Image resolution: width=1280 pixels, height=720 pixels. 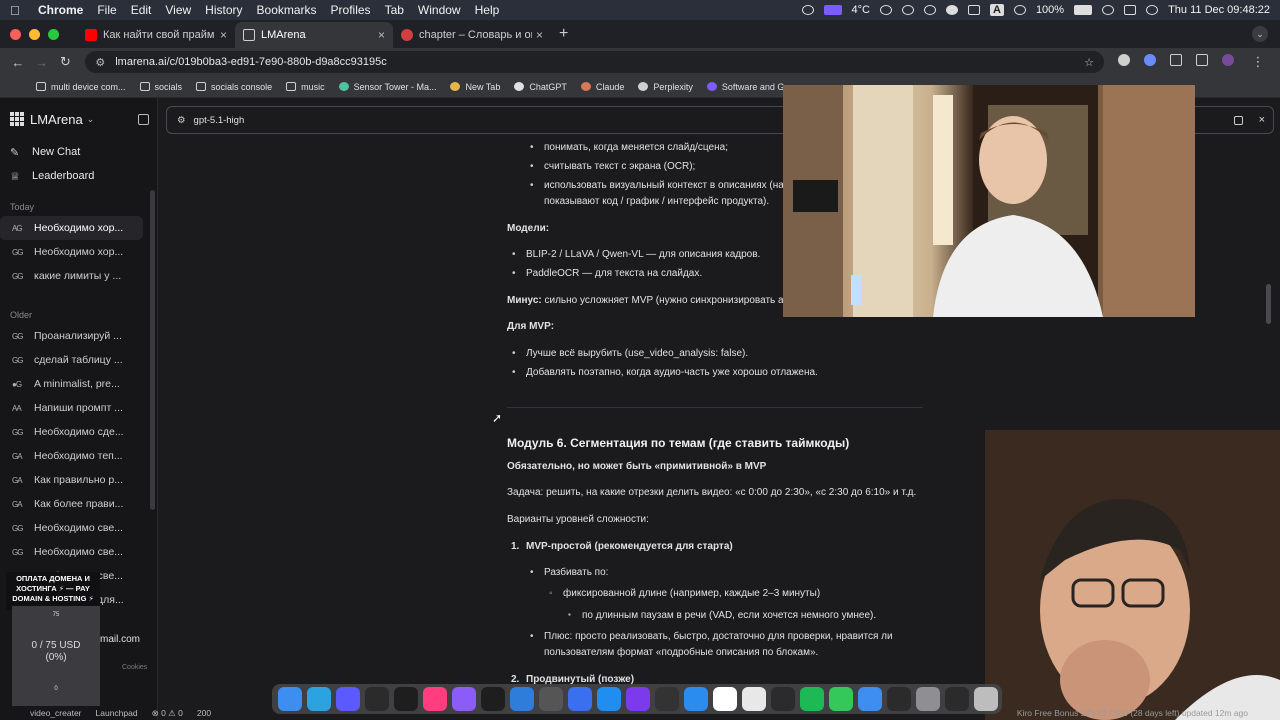 What do you see at coordinates (929, 10) in the screenshot?
I see `shield-icon` at bounding box center [929, 10].